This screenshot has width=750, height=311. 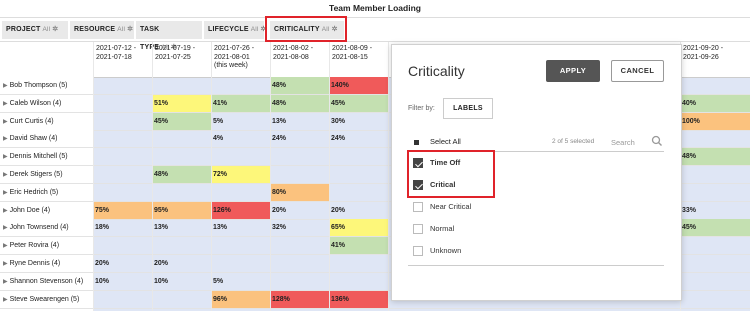 I want to click on filter-lifecycle: LIFECYCLE All ✲, so click(x=235, y=30).